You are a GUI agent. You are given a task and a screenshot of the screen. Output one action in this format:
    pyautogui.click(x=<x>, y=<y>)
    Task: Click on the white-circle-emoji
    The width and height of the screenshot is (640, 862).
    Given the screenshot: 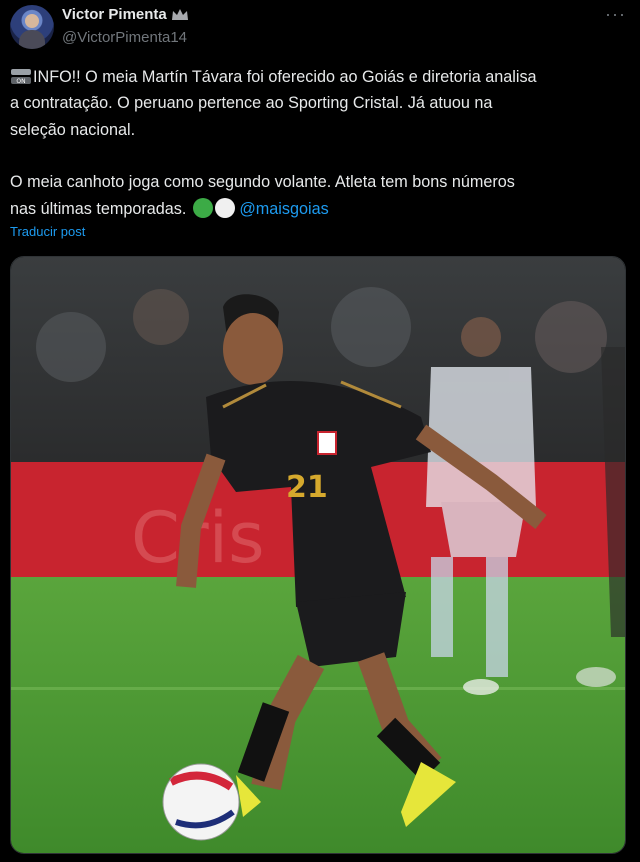 What is the action you would take?
    pyautogui.click(x=224, y=207)
    